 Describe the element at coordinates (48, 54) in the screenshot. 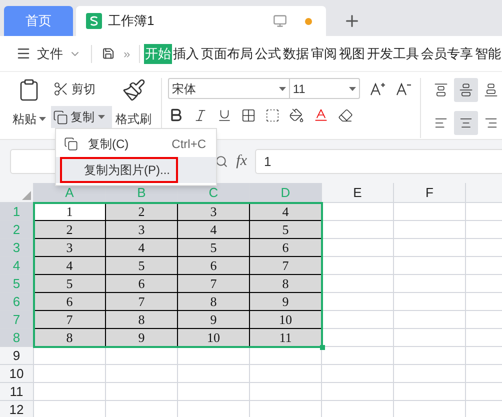

I see `file-menu: 文件` at that location.